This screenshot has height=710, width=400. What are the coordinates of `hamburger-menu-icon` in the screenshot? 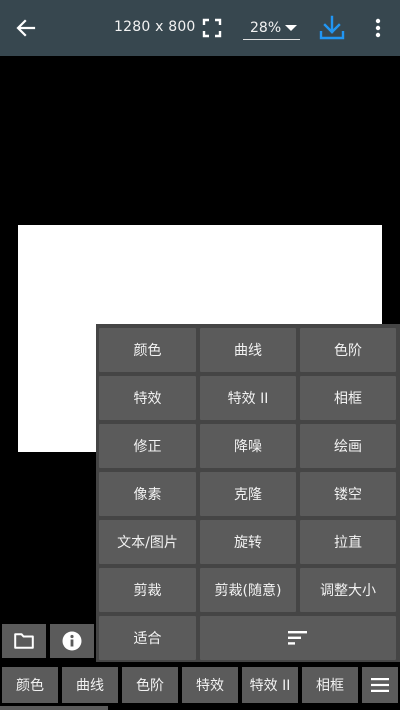 It's located at (380, 685).